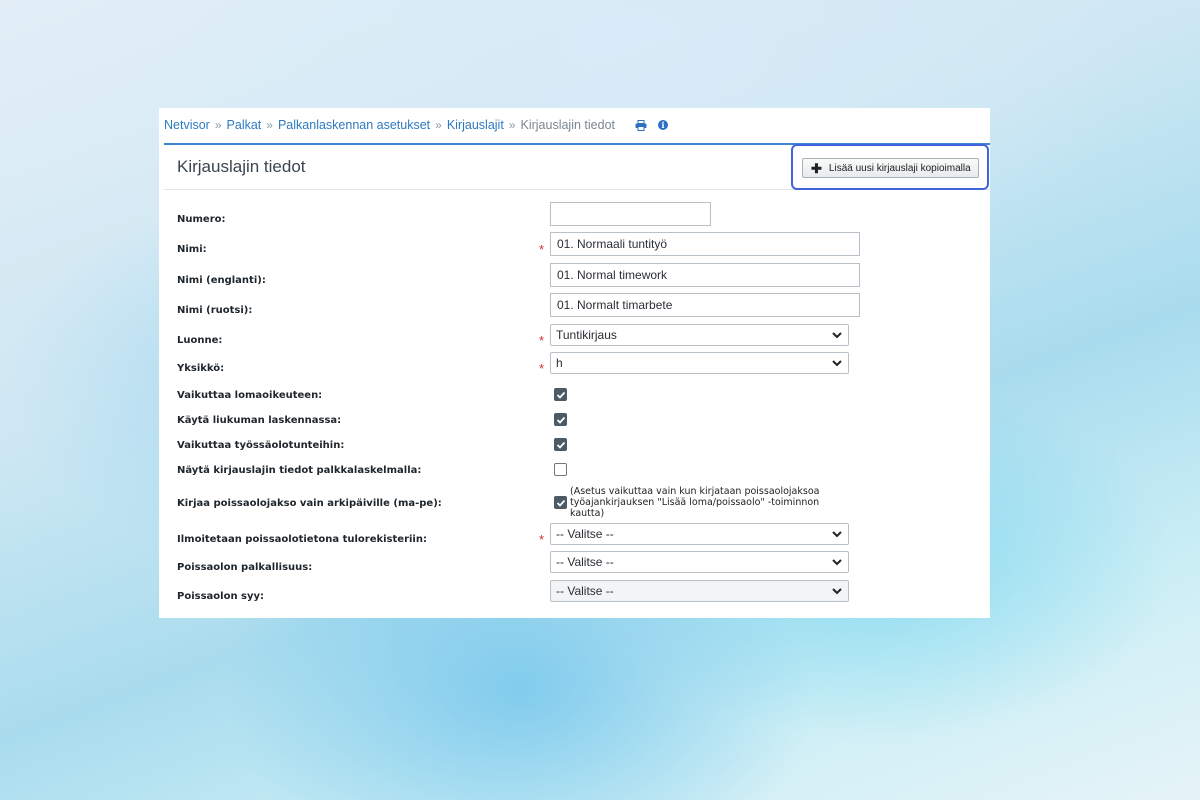 The width and height of the screenshot is (1200, 800). What do you see at coordinates (705, 305) in the screenshot?
I see `nimi-ruotsi-input` at bounding box center [705, 305].